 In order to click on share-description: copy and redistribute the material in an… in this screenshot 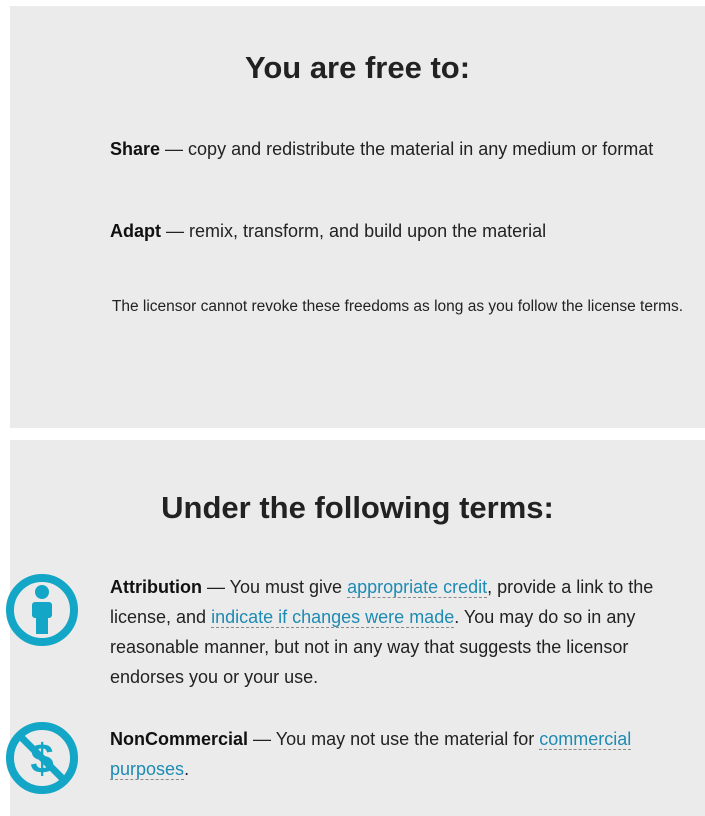, I will do `click(421, 149)`.